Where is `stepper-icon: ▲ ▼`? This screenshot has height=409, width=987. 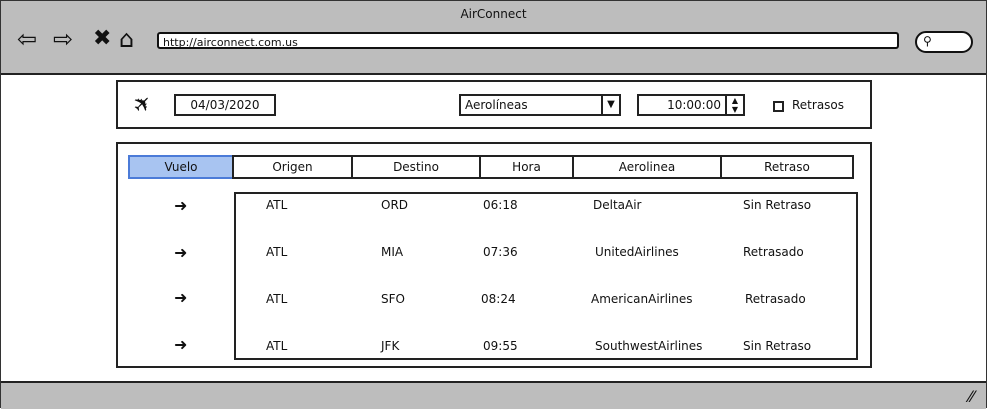 stepper-icon: ▲ ▼ is located at coordinates (734, 105).